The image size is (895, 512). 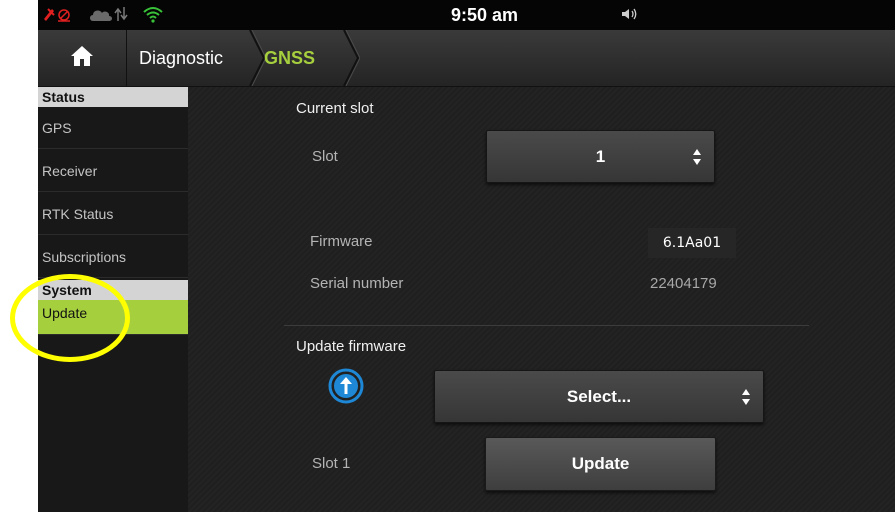 I want to click on data-transfer-icon, so click(x=121, y=16).